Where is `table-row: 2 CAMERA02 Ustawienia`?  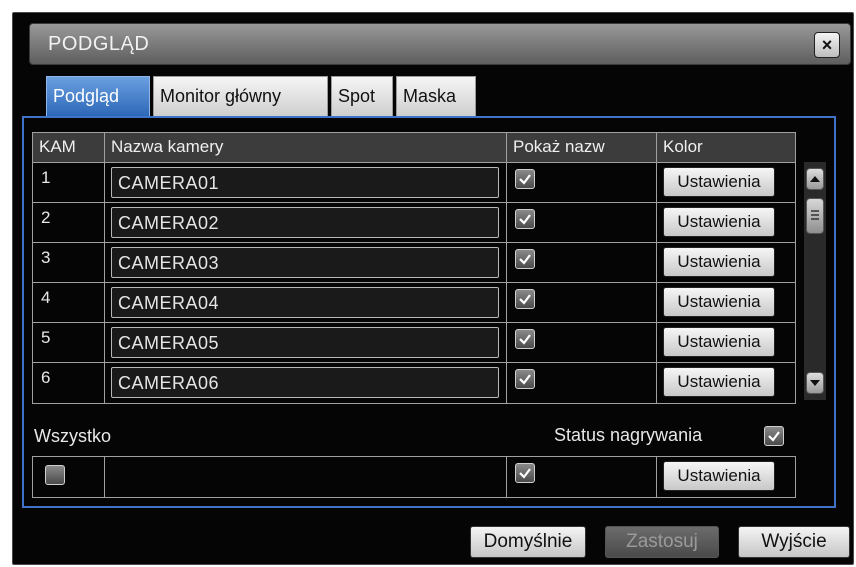
table-row: 2 CAMERA02 Ustawienia is located at coordinates (414, 223).